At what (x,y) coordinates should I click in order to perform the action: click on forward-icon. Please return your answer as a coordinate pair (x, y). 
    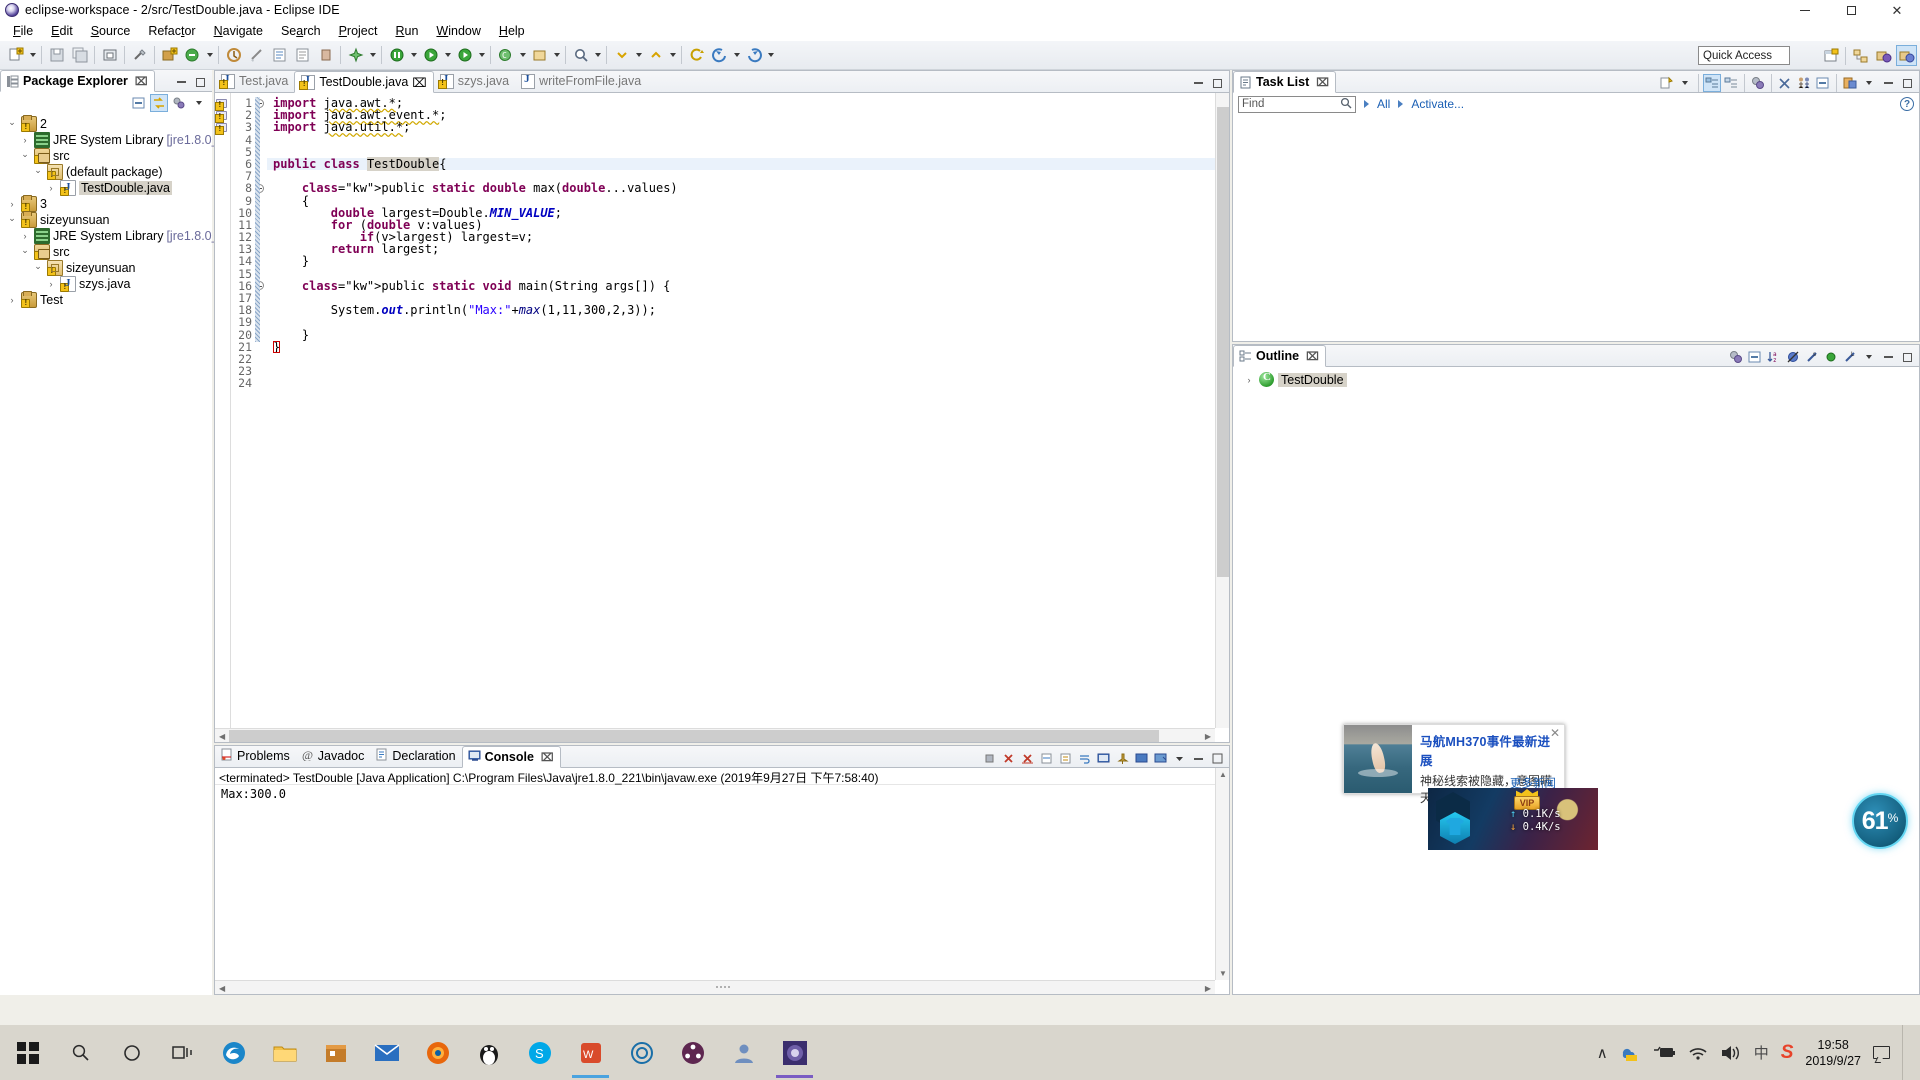
    Looking at the image, I should click on (753, 55).